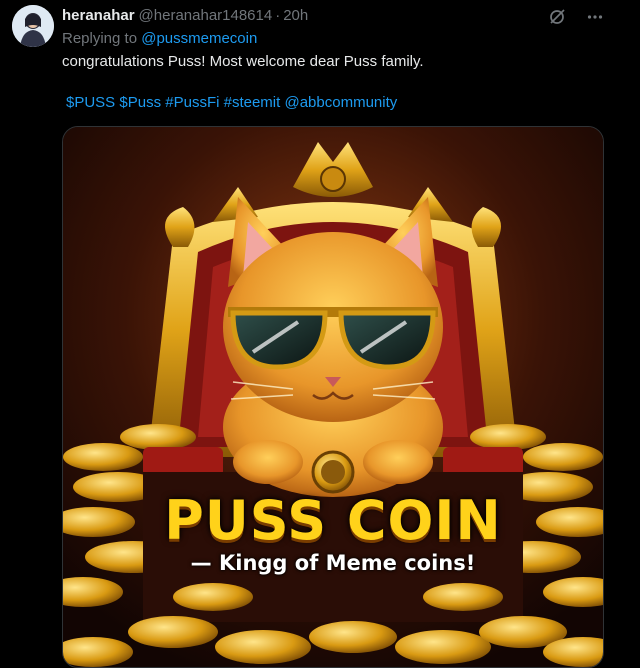  What do you see at coordinates (333, 520) in the screenshot?
I see `coin-title: PUSS COIN` at bounding box center [333, 520].